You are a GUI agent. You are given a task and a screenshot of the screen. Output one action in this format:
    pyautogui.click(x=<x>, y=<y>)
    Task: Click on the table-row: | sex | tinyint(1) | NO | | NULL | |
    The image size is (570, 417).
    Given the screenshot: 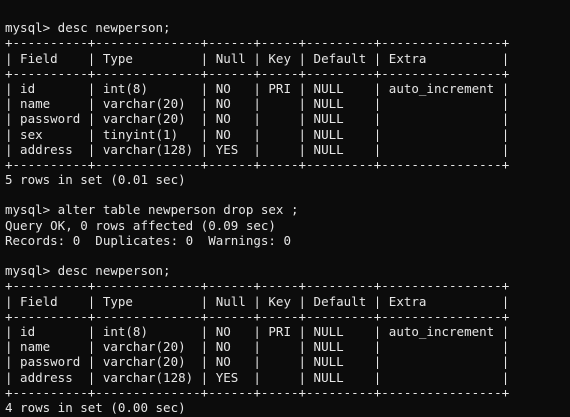 What is the action you would take?
    pyautogui.click(x=257, y=134)
    